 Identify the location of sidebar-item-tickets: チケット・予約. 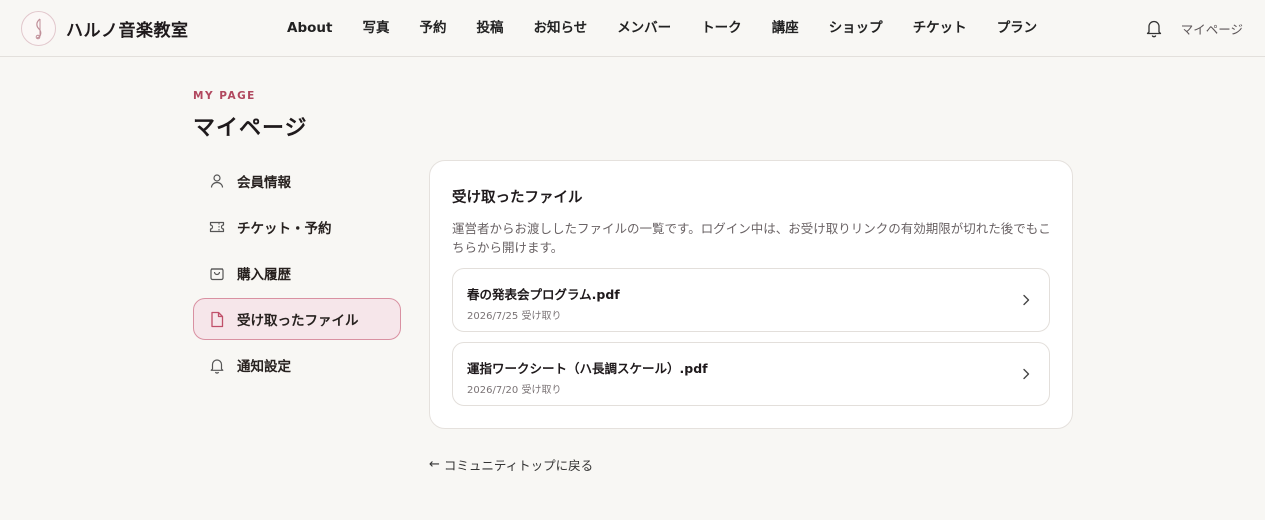
(297, 227).